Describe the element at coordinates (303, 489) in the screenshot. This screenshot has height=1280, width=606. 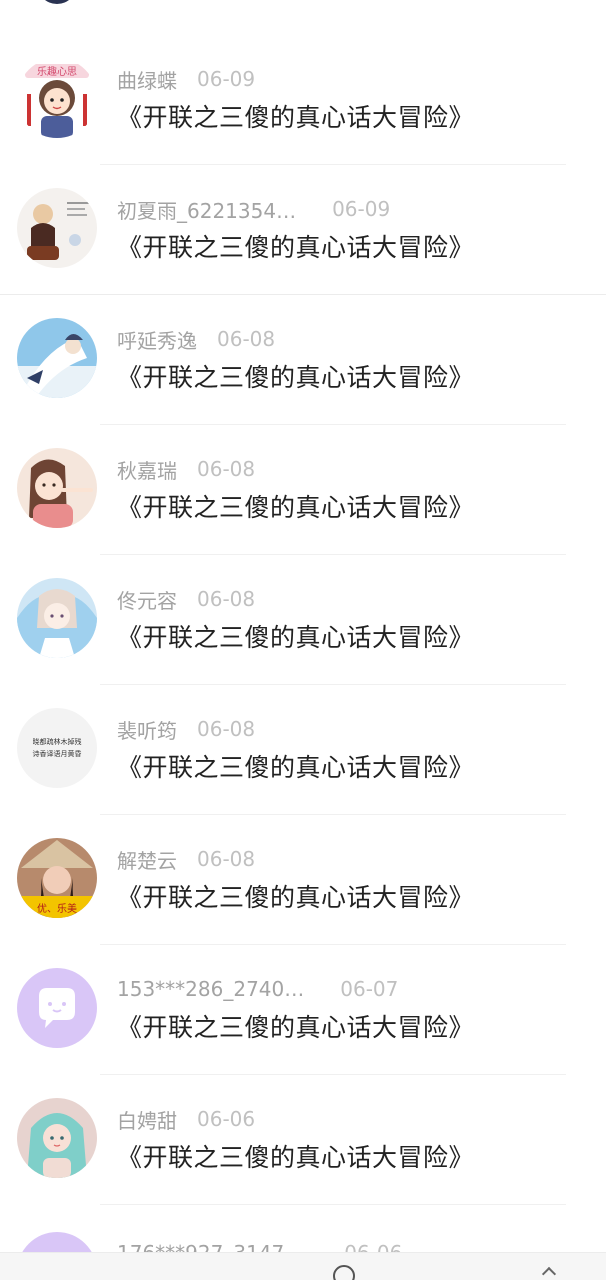
I see `list-item: 秋嘉瑞 06-08 《开联之三傻的真心话大冒险》` at that location.